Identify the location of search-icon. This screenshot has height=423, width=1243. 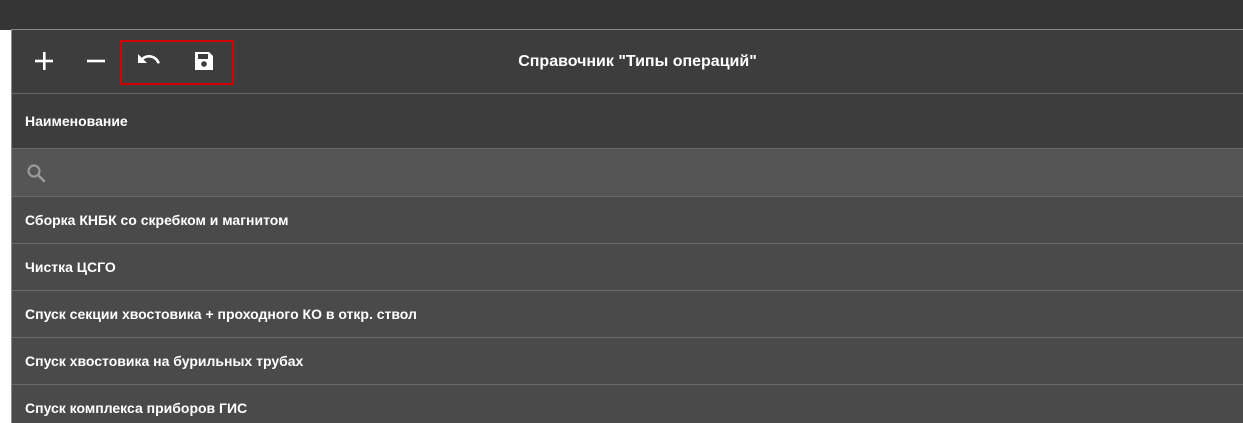
(36, 172).